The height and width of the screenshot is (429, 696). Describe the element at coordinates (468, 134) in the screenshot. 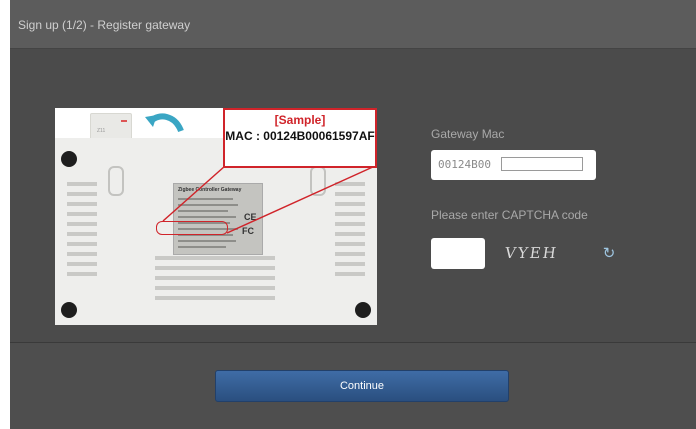

I see `gateway-mac-label: Gateway Mac` at that location.